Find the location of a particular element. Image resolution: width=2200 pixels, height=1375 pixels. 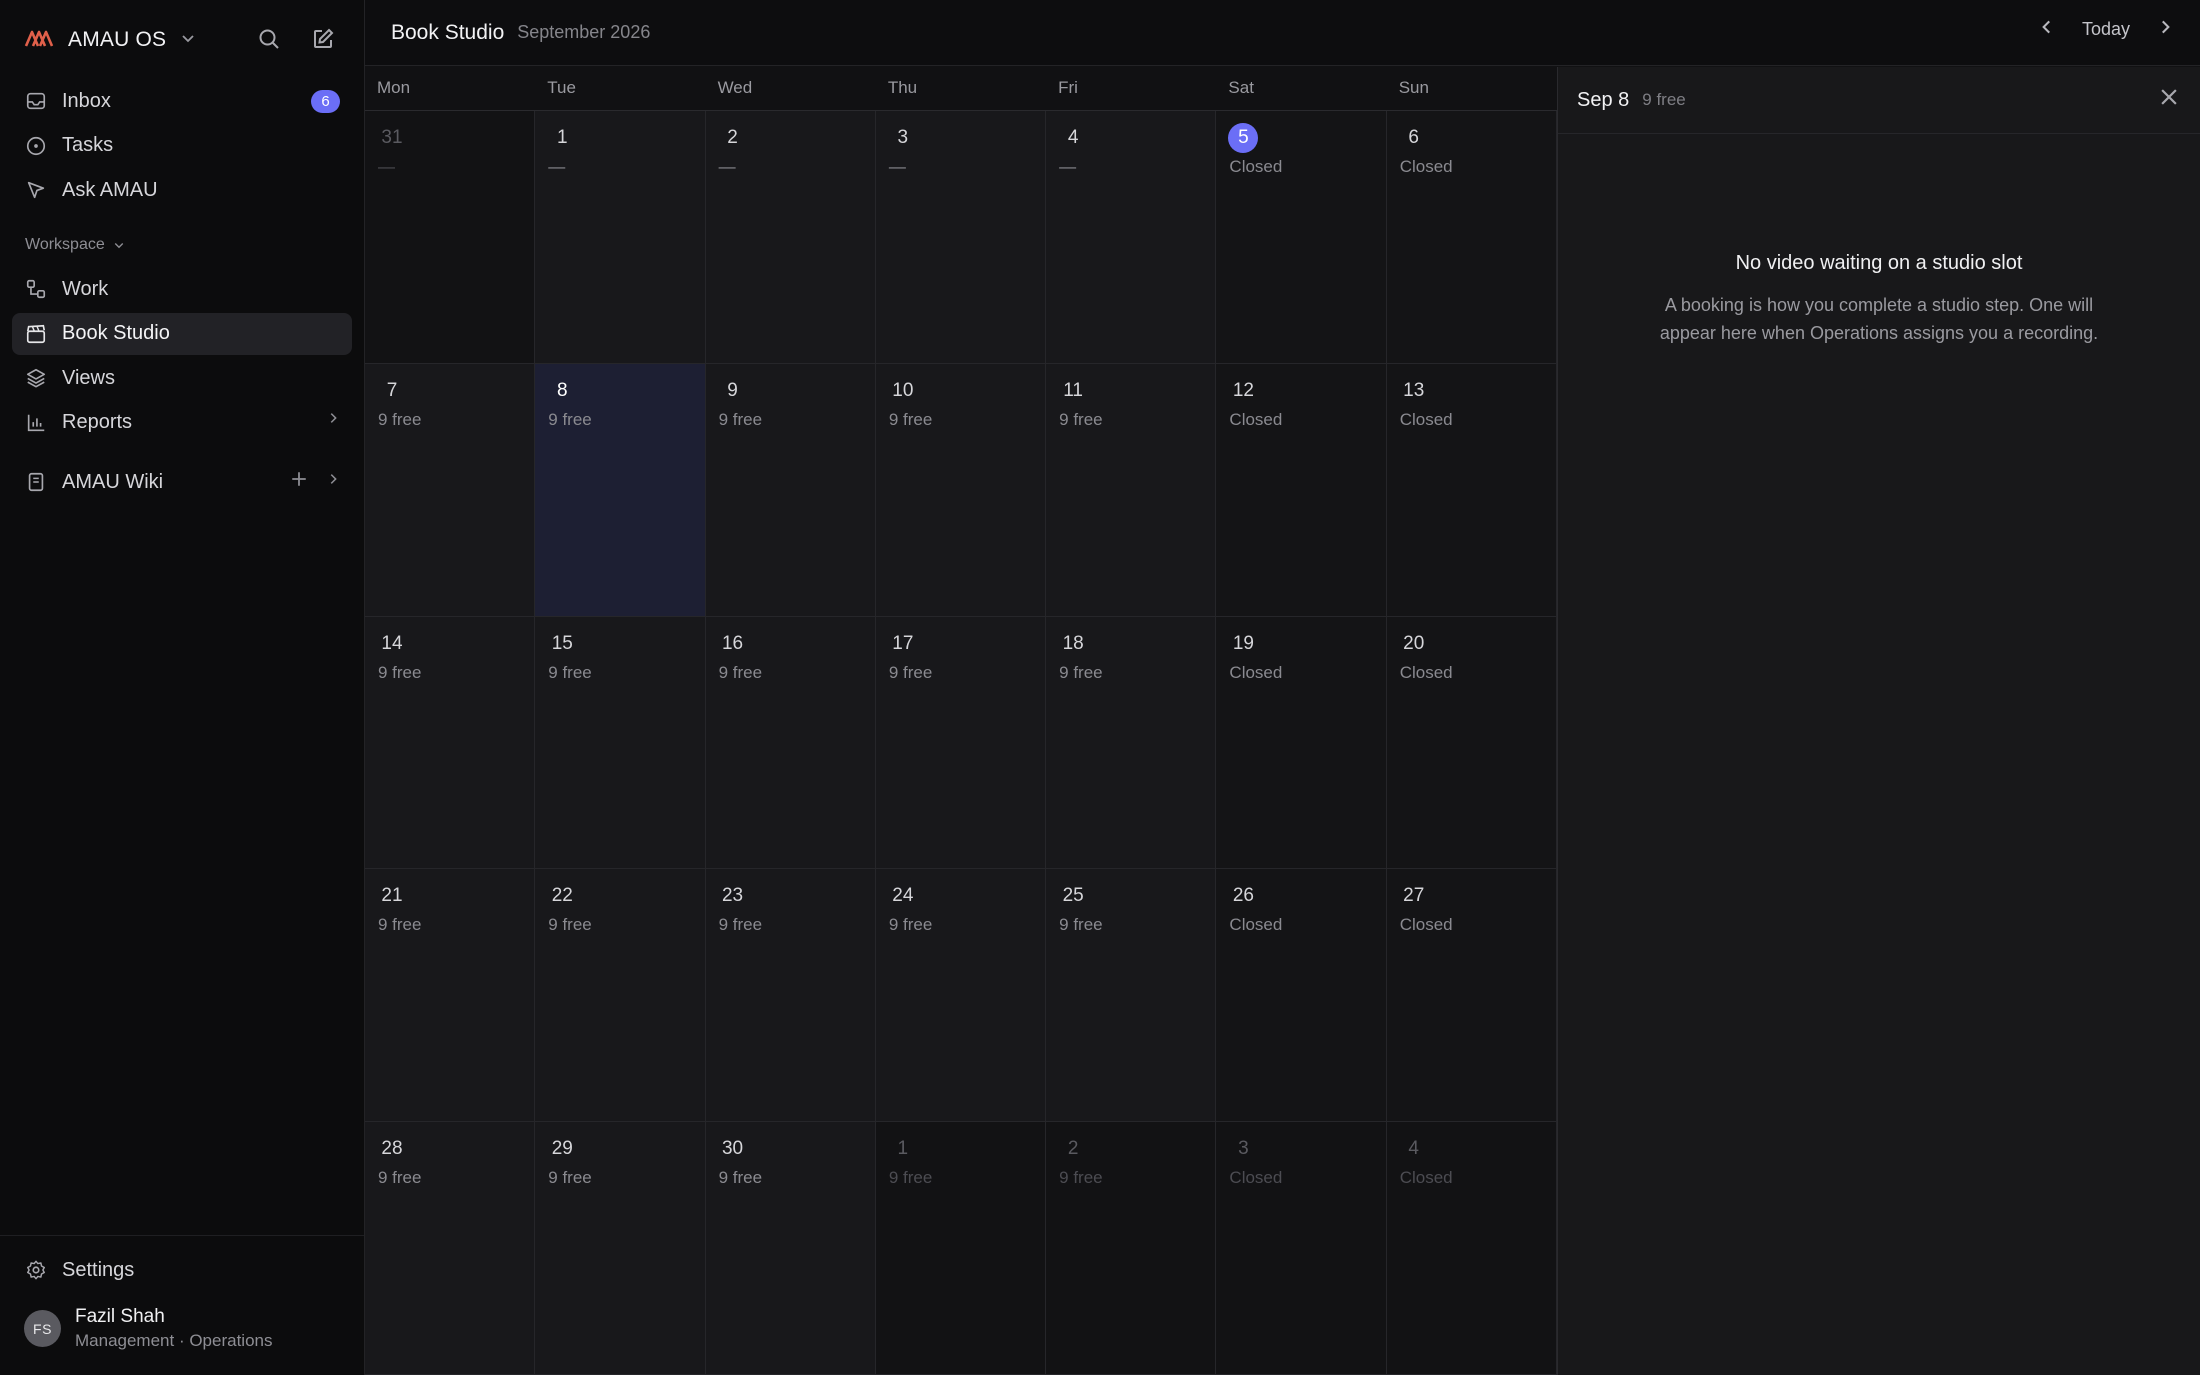

day-number: 30 is located at coordinates (732, 1149).